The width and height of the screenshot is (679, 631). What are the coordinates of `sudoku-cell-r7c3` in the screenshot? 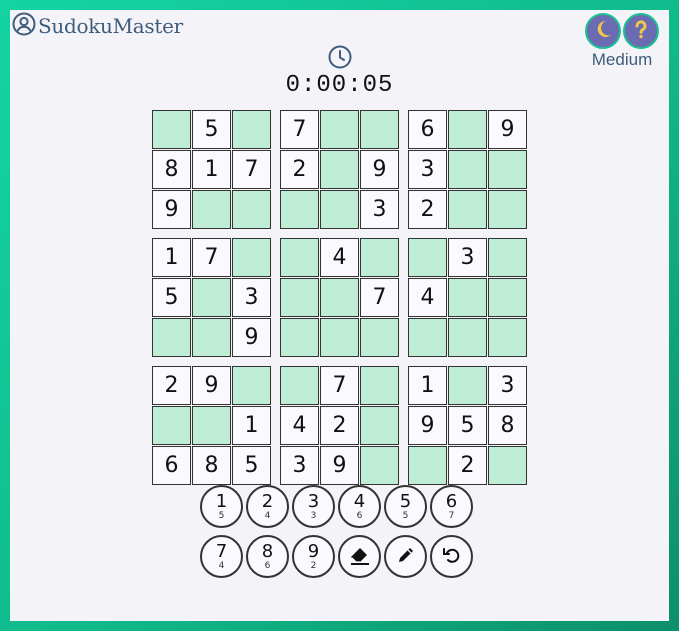 It's located at (251, 385).